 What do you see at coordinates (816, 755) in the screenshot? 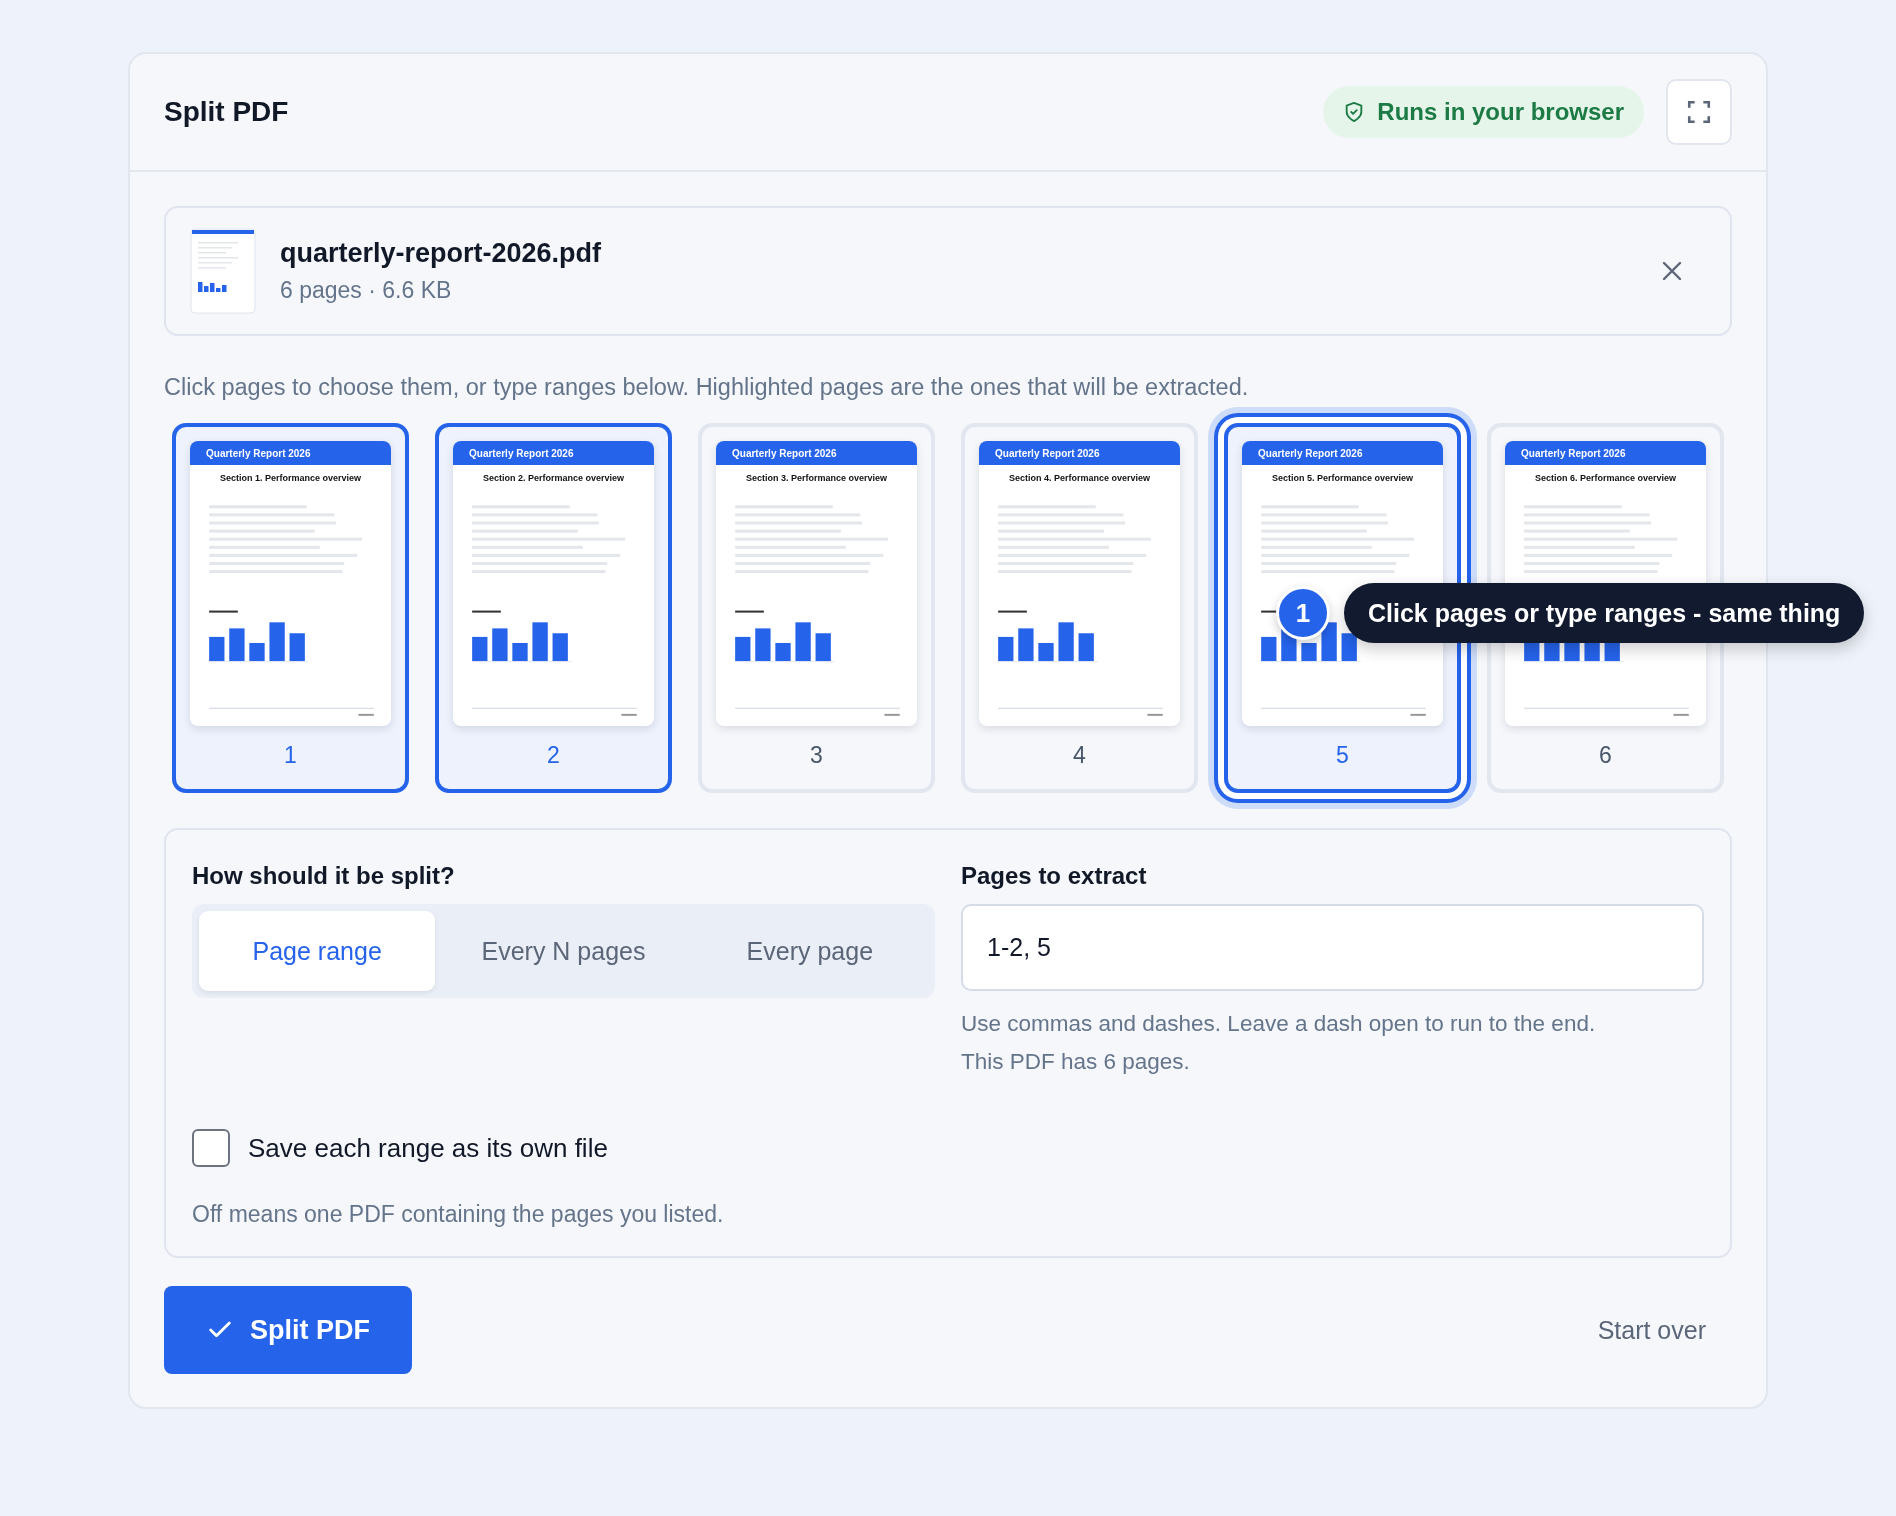
I see `page-number: 3` at bounding box center [816, 755].